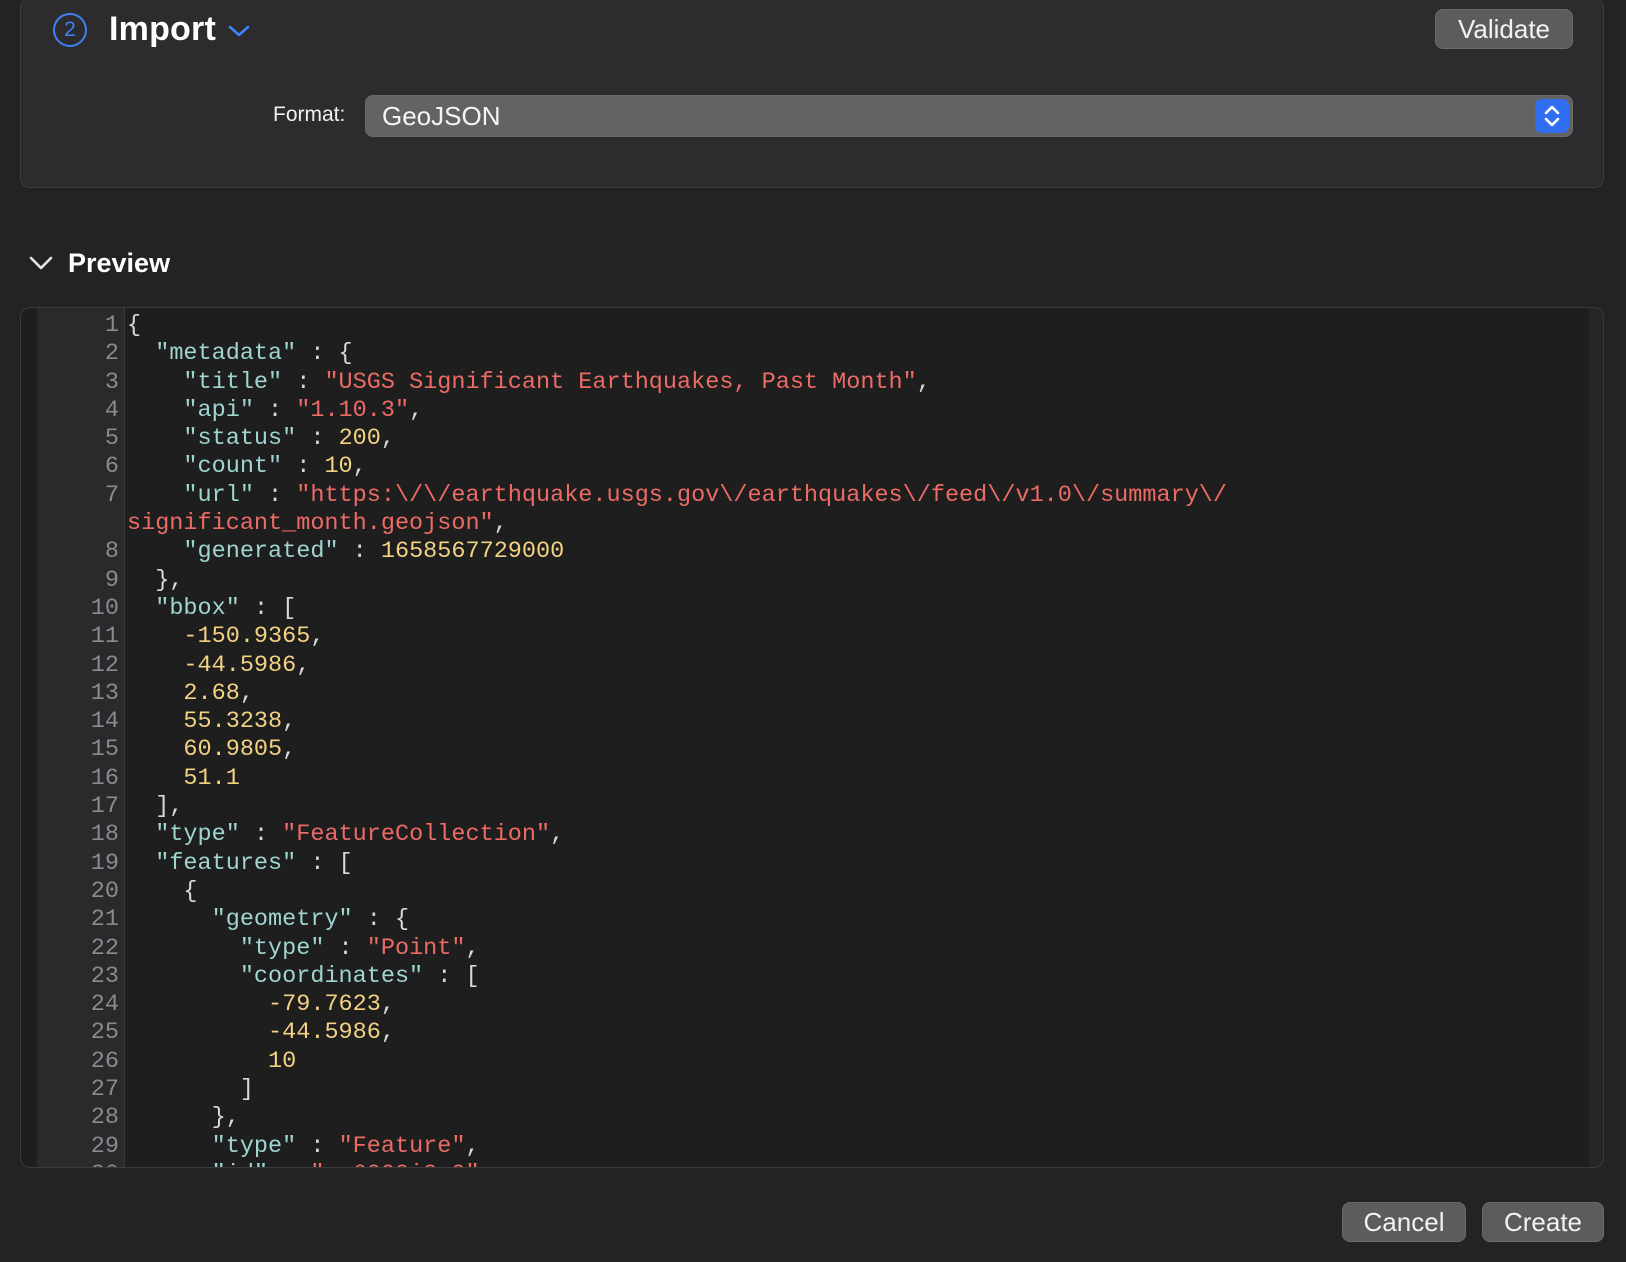 The image size is (1626, 1262). Describe the element at coordinates (807, 1118) in the screenshot. I see `code-line: 28 },` at that location.